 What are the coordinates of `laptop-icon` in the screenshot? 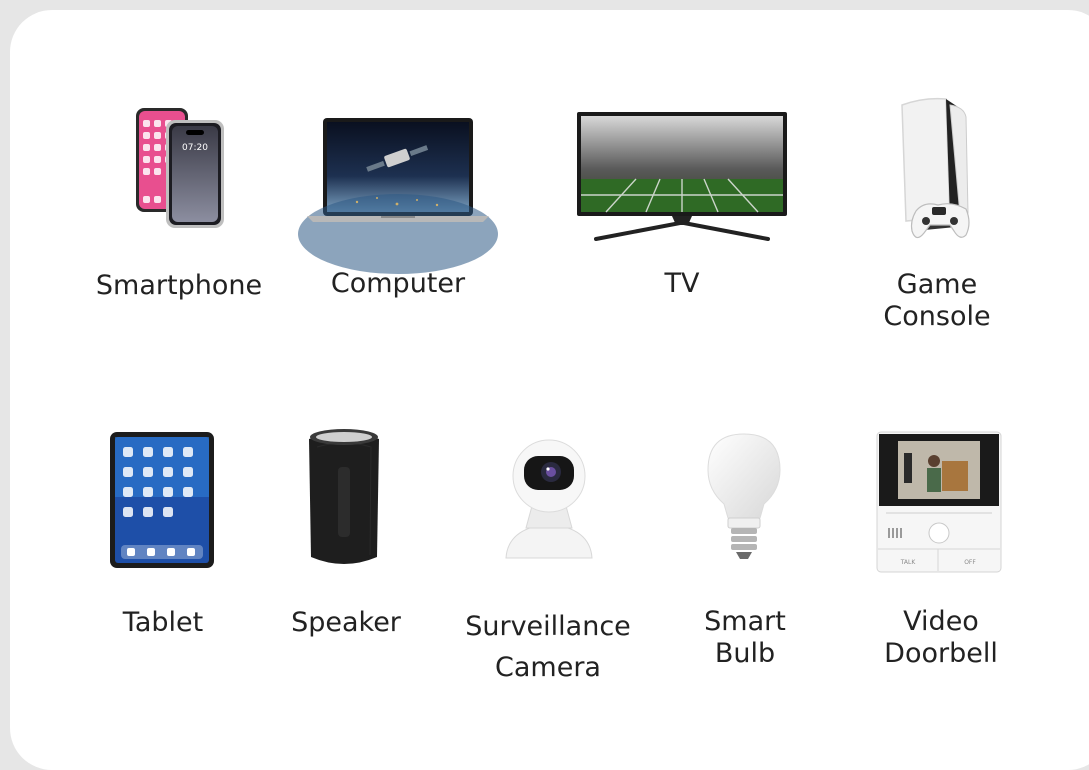 It's located at (398, 196).